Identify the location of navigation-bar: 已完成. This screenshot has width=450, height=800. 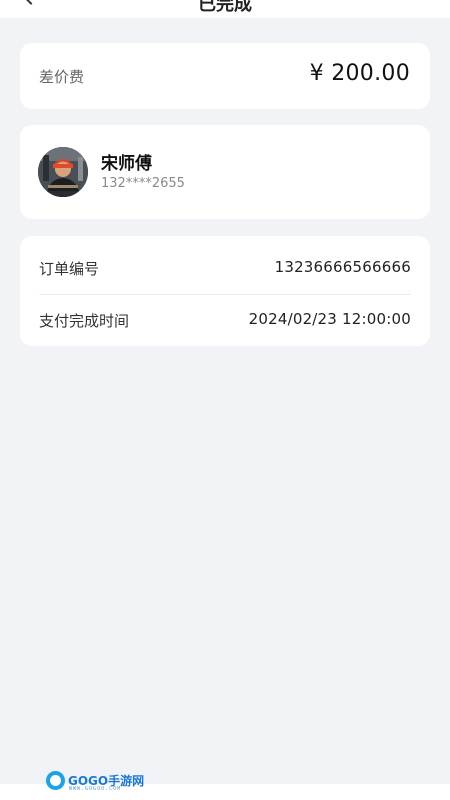
(225, 9).